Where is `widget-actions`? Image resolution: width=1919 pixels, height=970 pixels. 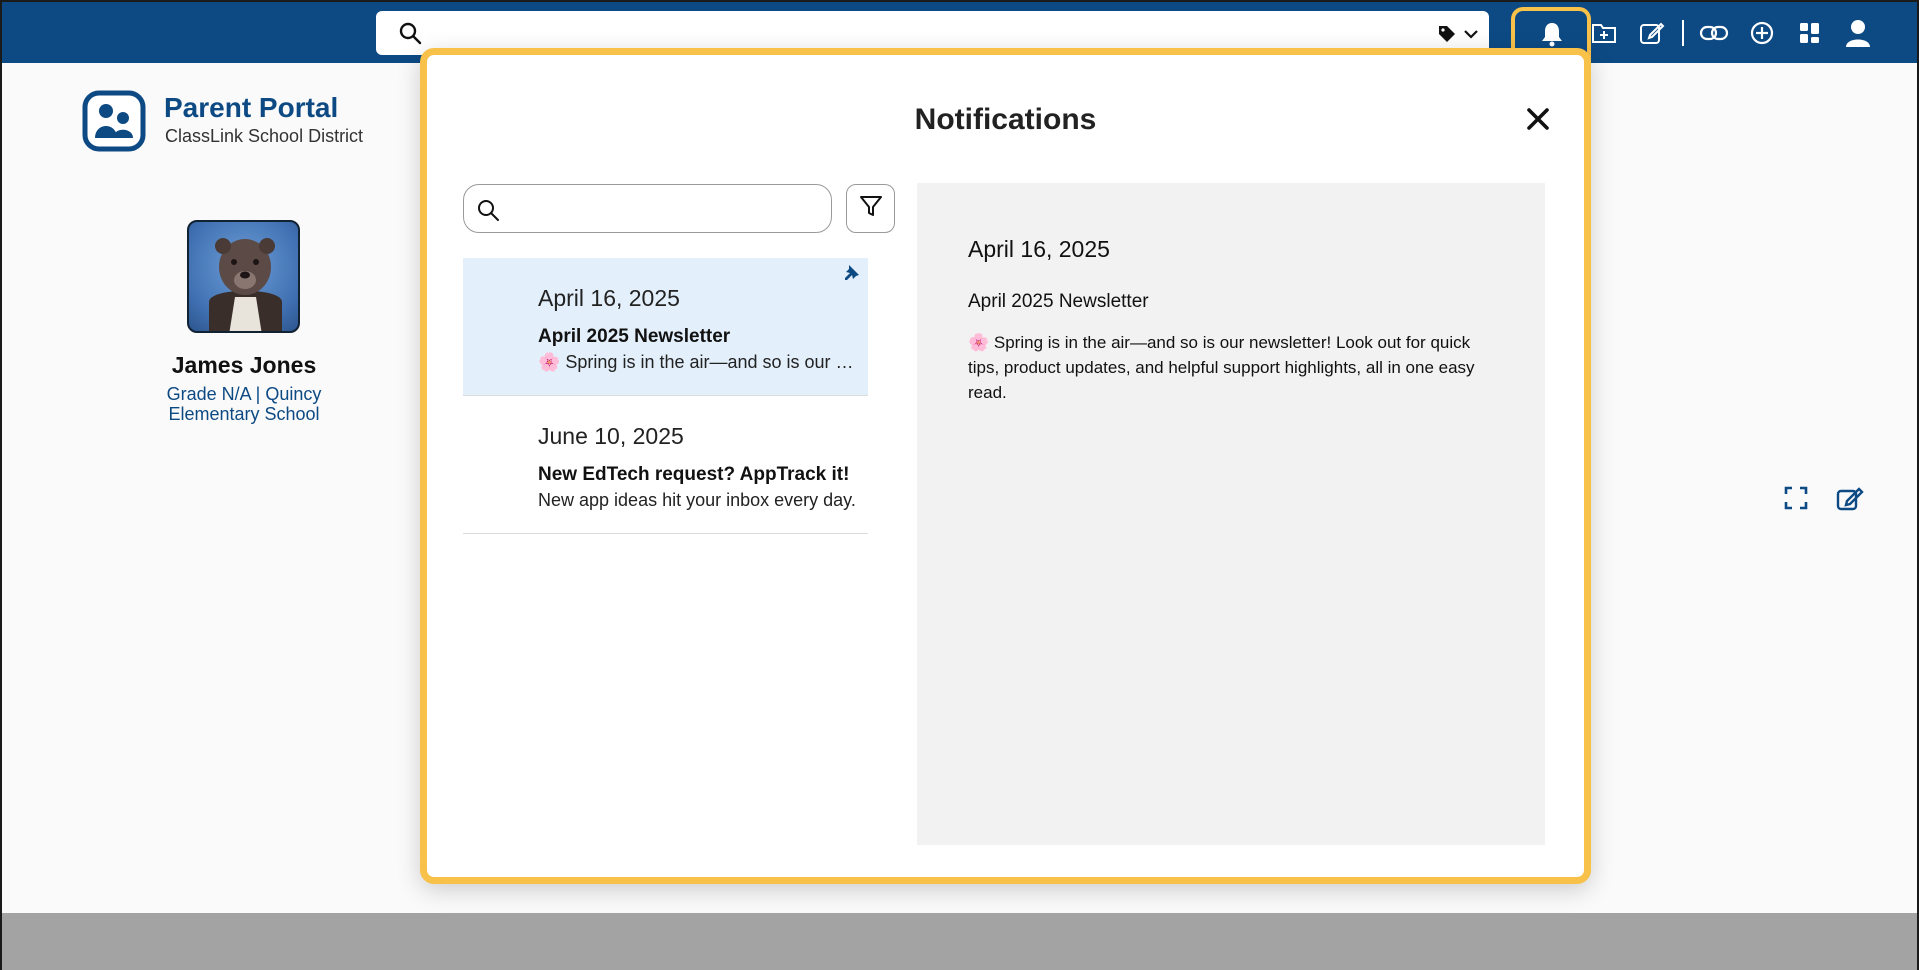 widget-actions is located at coordinates (1824, 501).